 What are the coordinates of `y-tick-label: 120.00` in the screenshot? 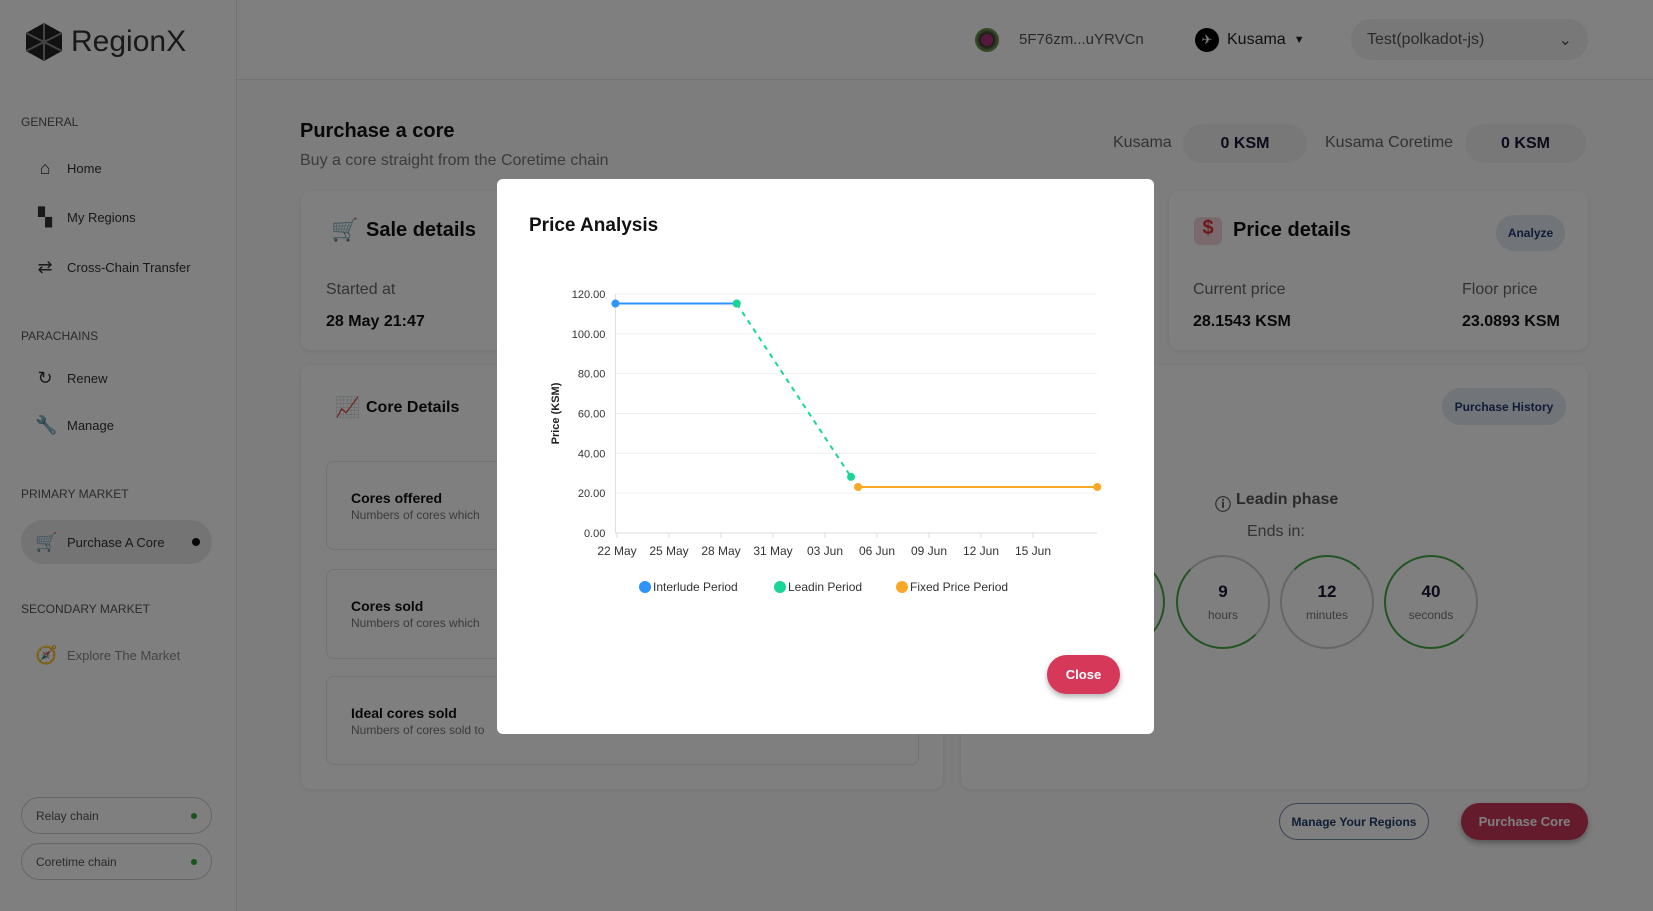 It's located at (589, 295).